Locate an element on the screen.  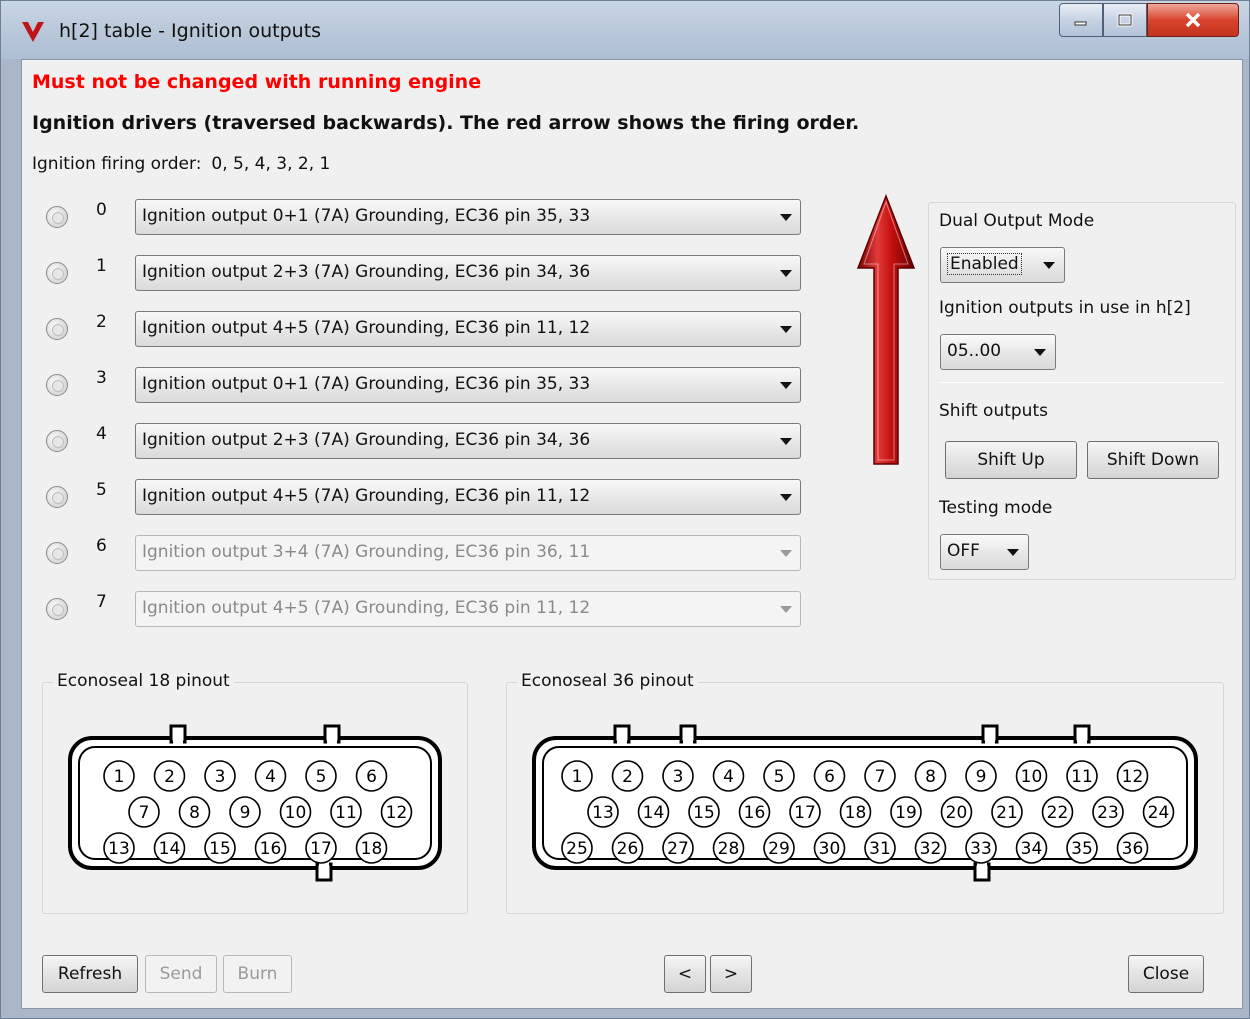
pin-label: 23 is located at coordinates (1108, 813).